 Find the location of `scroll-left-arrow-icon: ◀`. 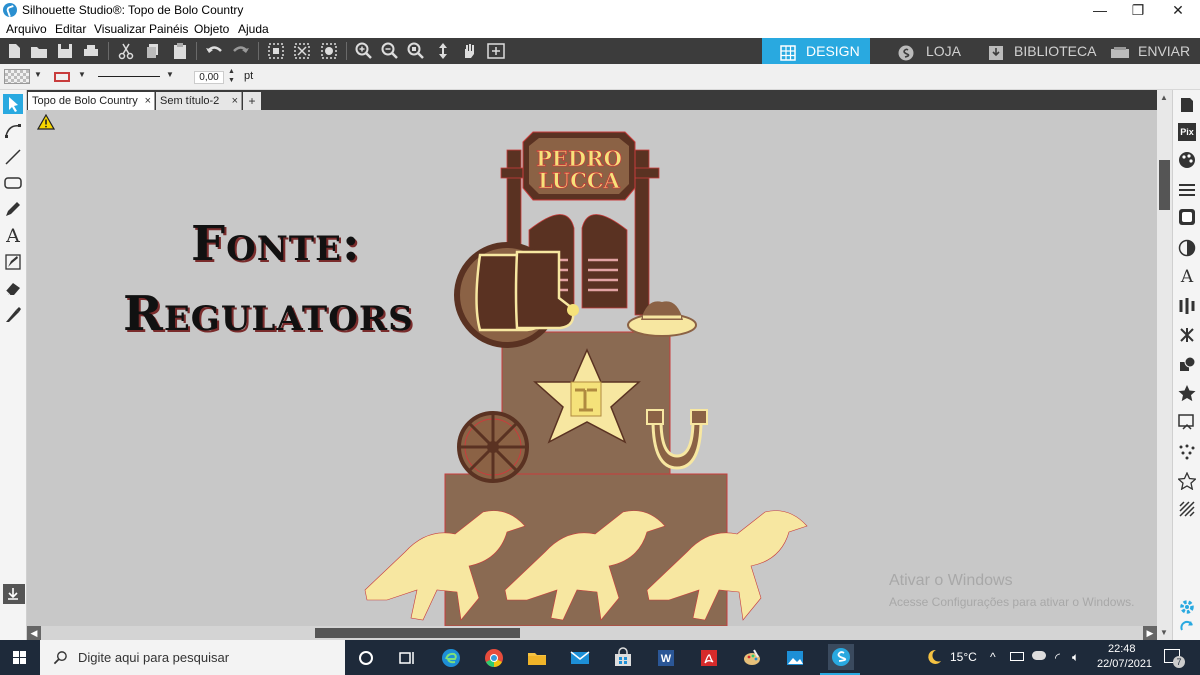

scroll-left-arrow-icon: ◀ is located at coordinates (34, 633).